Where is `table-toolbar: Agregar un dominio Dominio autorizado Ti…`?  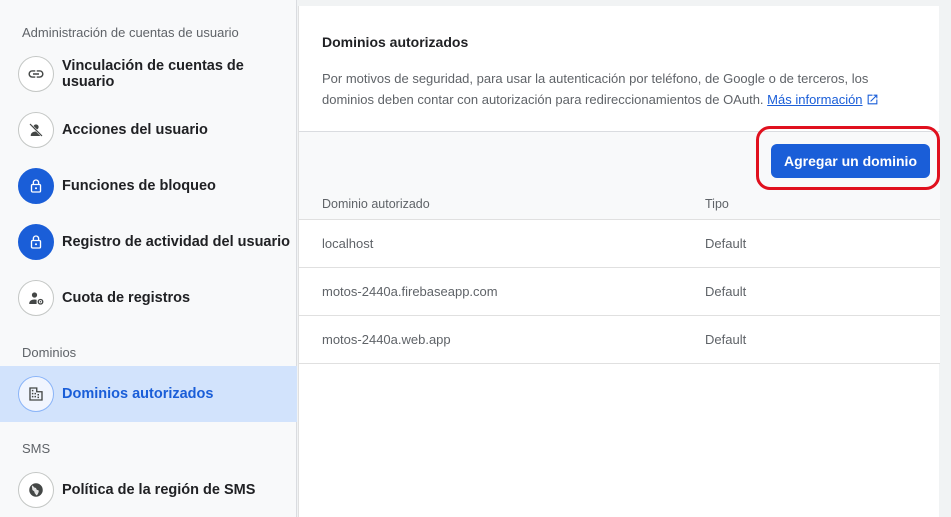
table-toolbar: Agregar un dominio Dominio autorizado Ti… is located at coordinates (619, 172).